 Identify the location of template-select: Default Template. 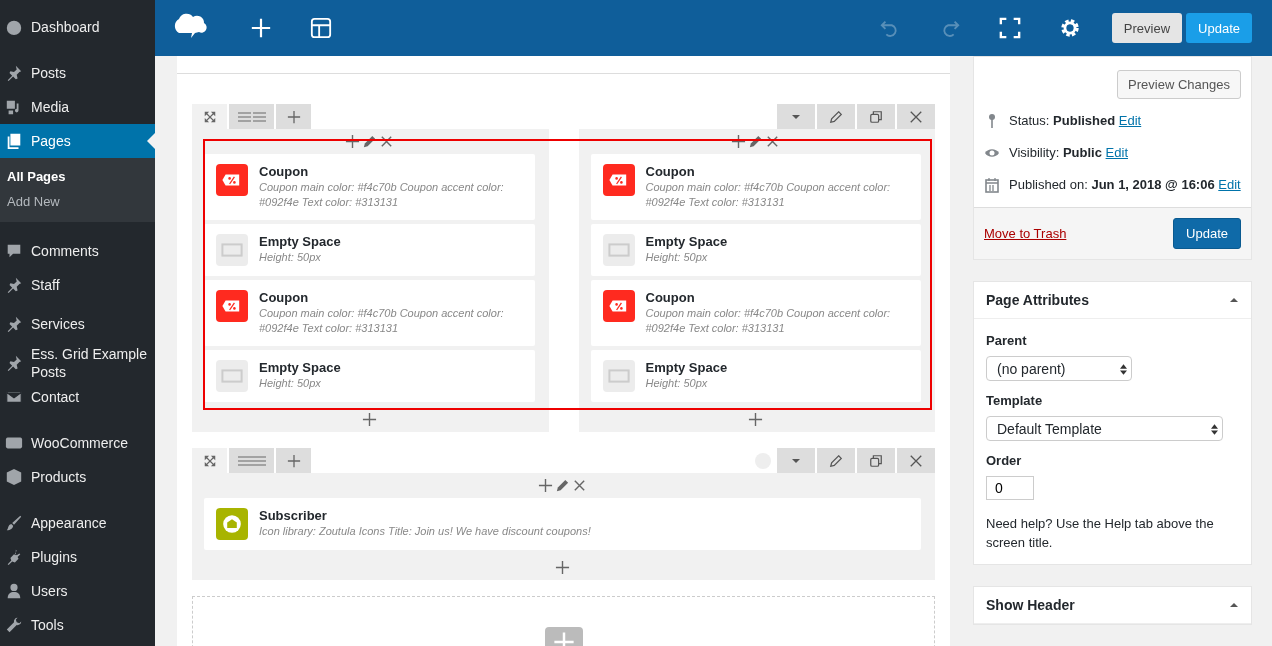
(1104, 428).